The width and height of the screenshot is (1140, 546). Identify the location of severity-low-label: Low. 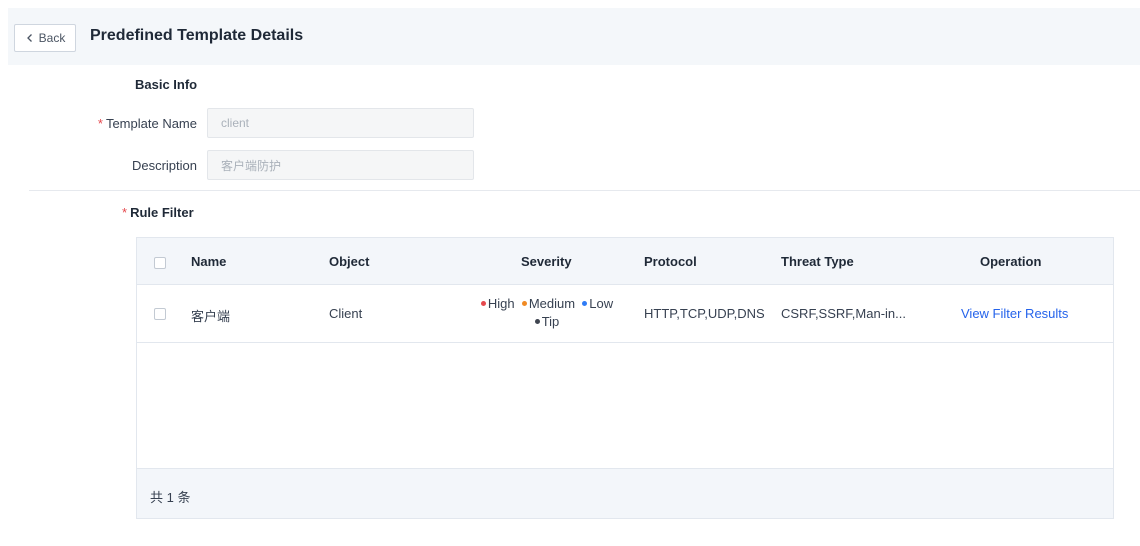
(601, 303).